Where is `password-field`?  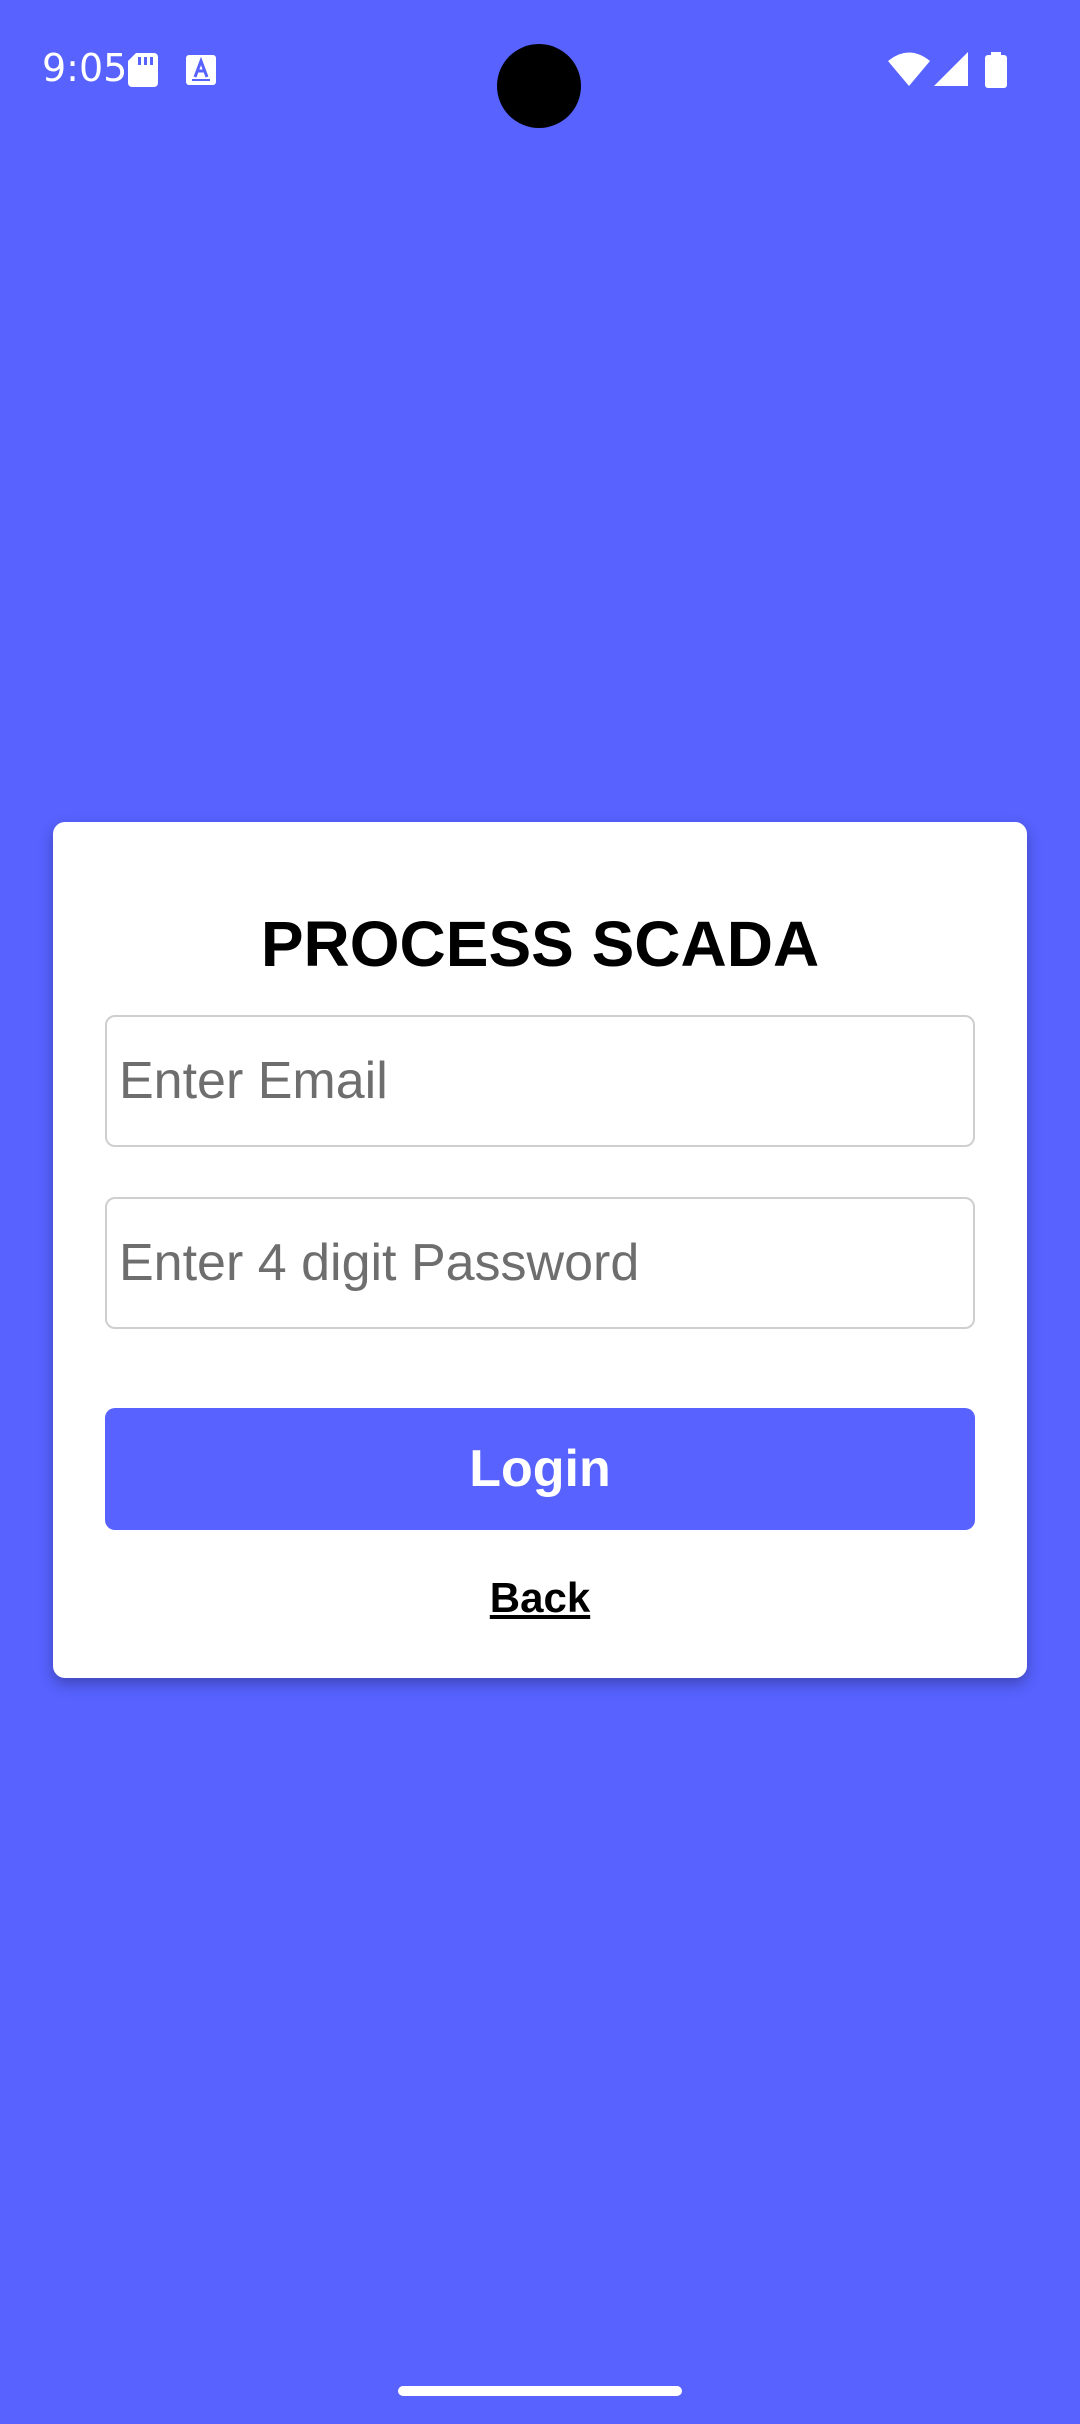
password-field is located at coordinates (540, 1263).